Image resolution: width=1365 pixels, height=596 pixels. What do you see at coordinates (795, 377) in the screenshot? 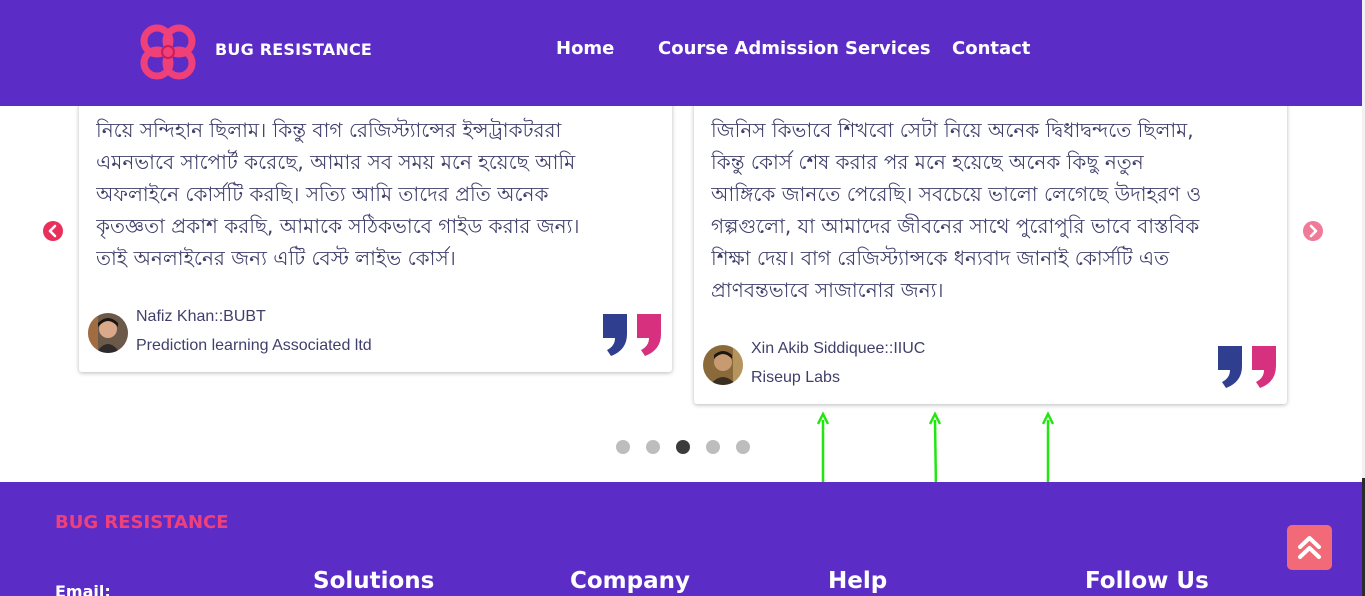
I see `author-org: Riseup Labs` at bounding box center [795, 377].